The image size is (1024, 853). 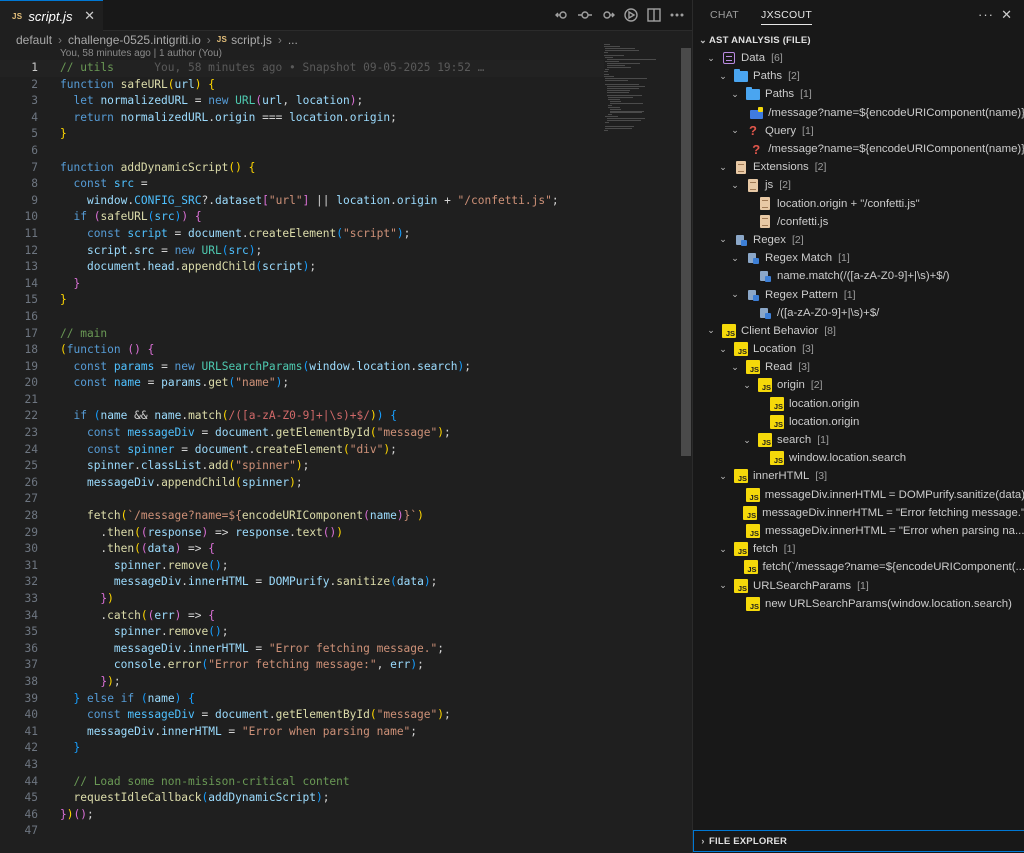 What do you see at coordinates (787, 15) in the screenshot?
I see `tab-jxscout: JXSCOUT` at bounding box center [787, 15].